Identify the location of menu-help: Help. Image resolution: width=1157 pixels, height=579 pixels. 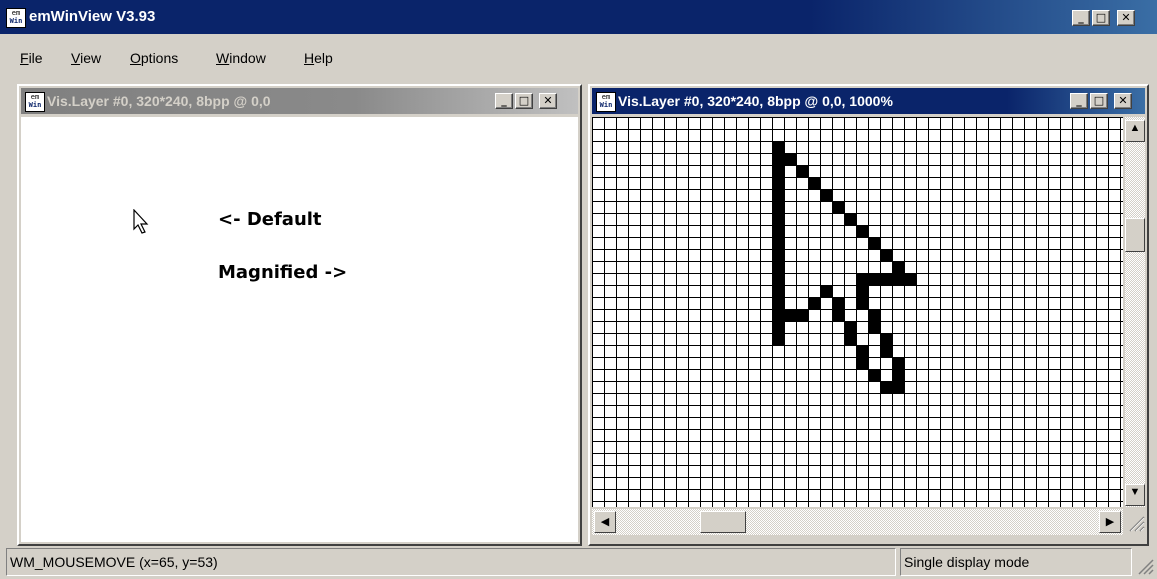
(318, 58).